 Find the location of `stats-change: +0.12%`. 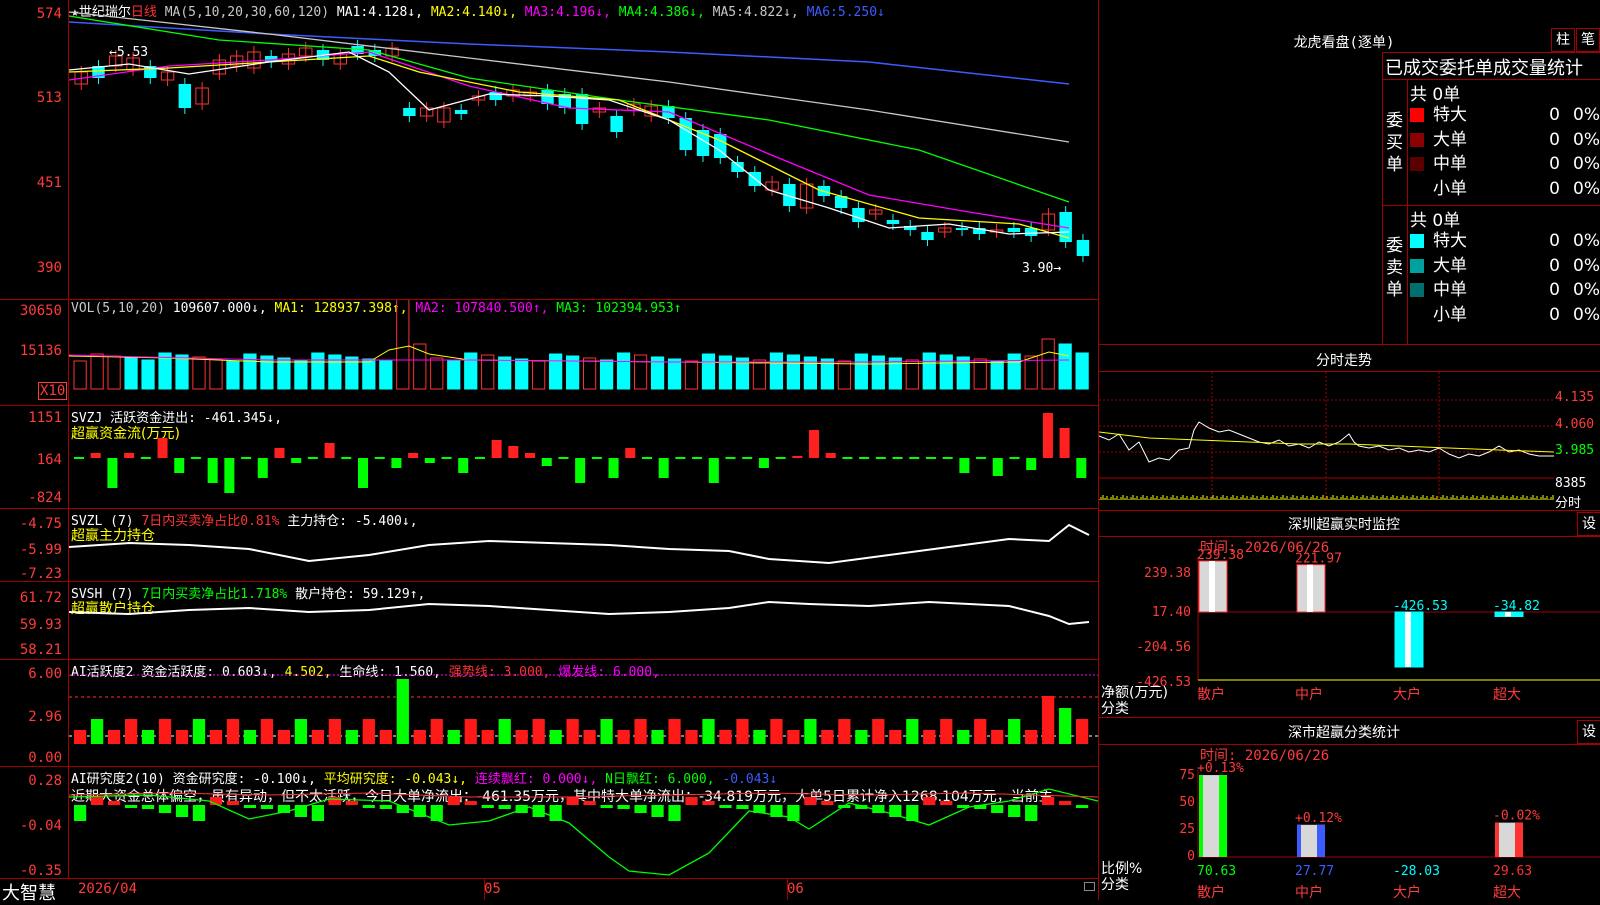

stats-change: +0.12% is located at coordinates (1318, 818).